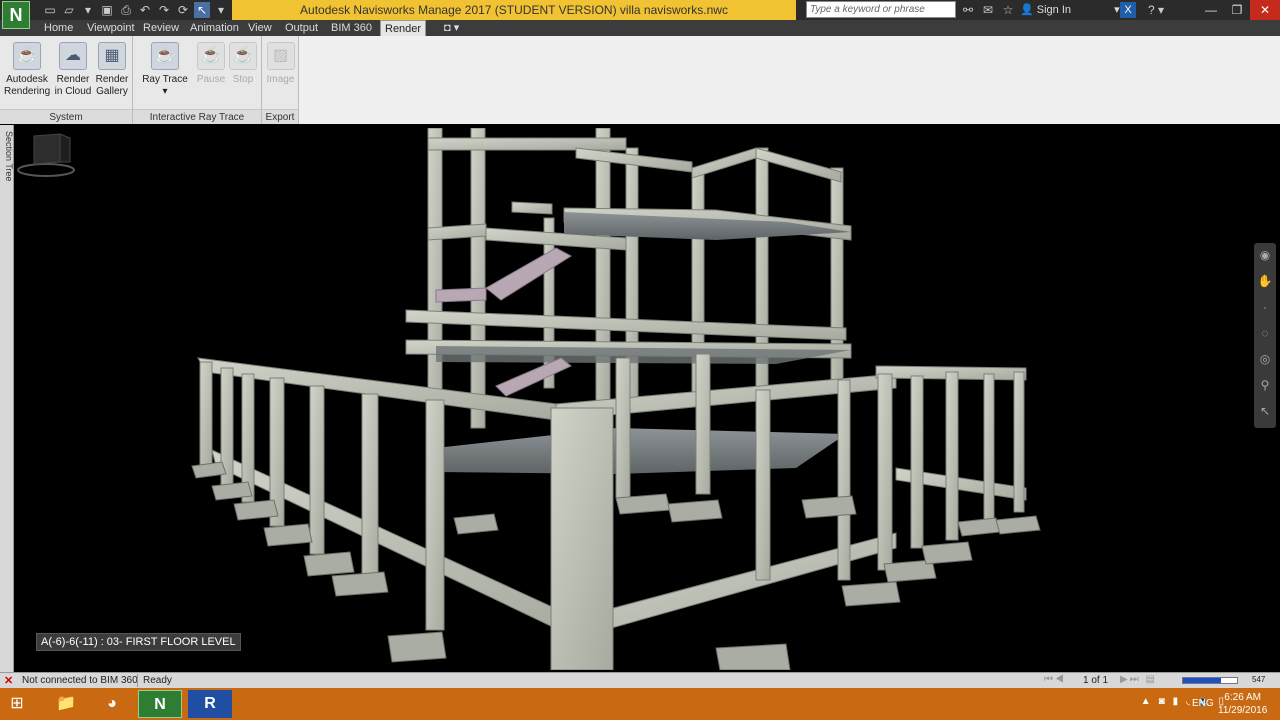 This screenshot has height=720, width=1280. Describe the element at coordinates (988, 10) in the screenshot. I see `comm-center-icon: ✉` at that location.